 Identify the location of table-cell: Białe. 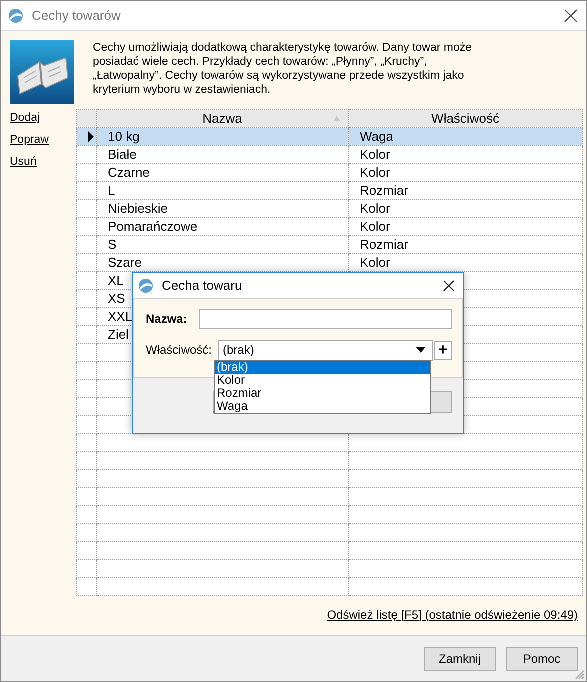
(222, 155).